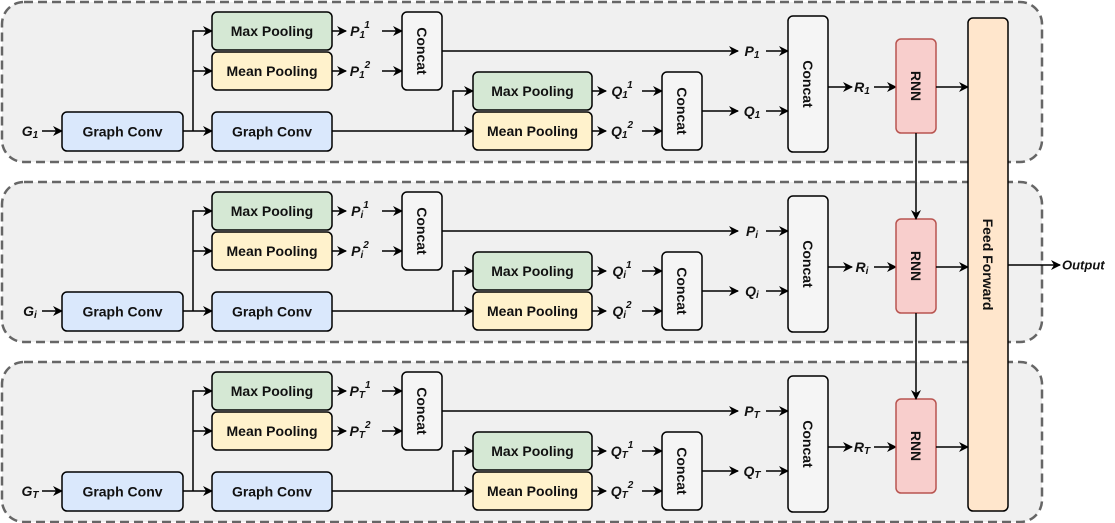 Image resolution: width=1115 pixels, height=523 pixels. Describe the element at coordinates (757, 415) in the screenshot. I see `p-label-subscript: T` at that location.